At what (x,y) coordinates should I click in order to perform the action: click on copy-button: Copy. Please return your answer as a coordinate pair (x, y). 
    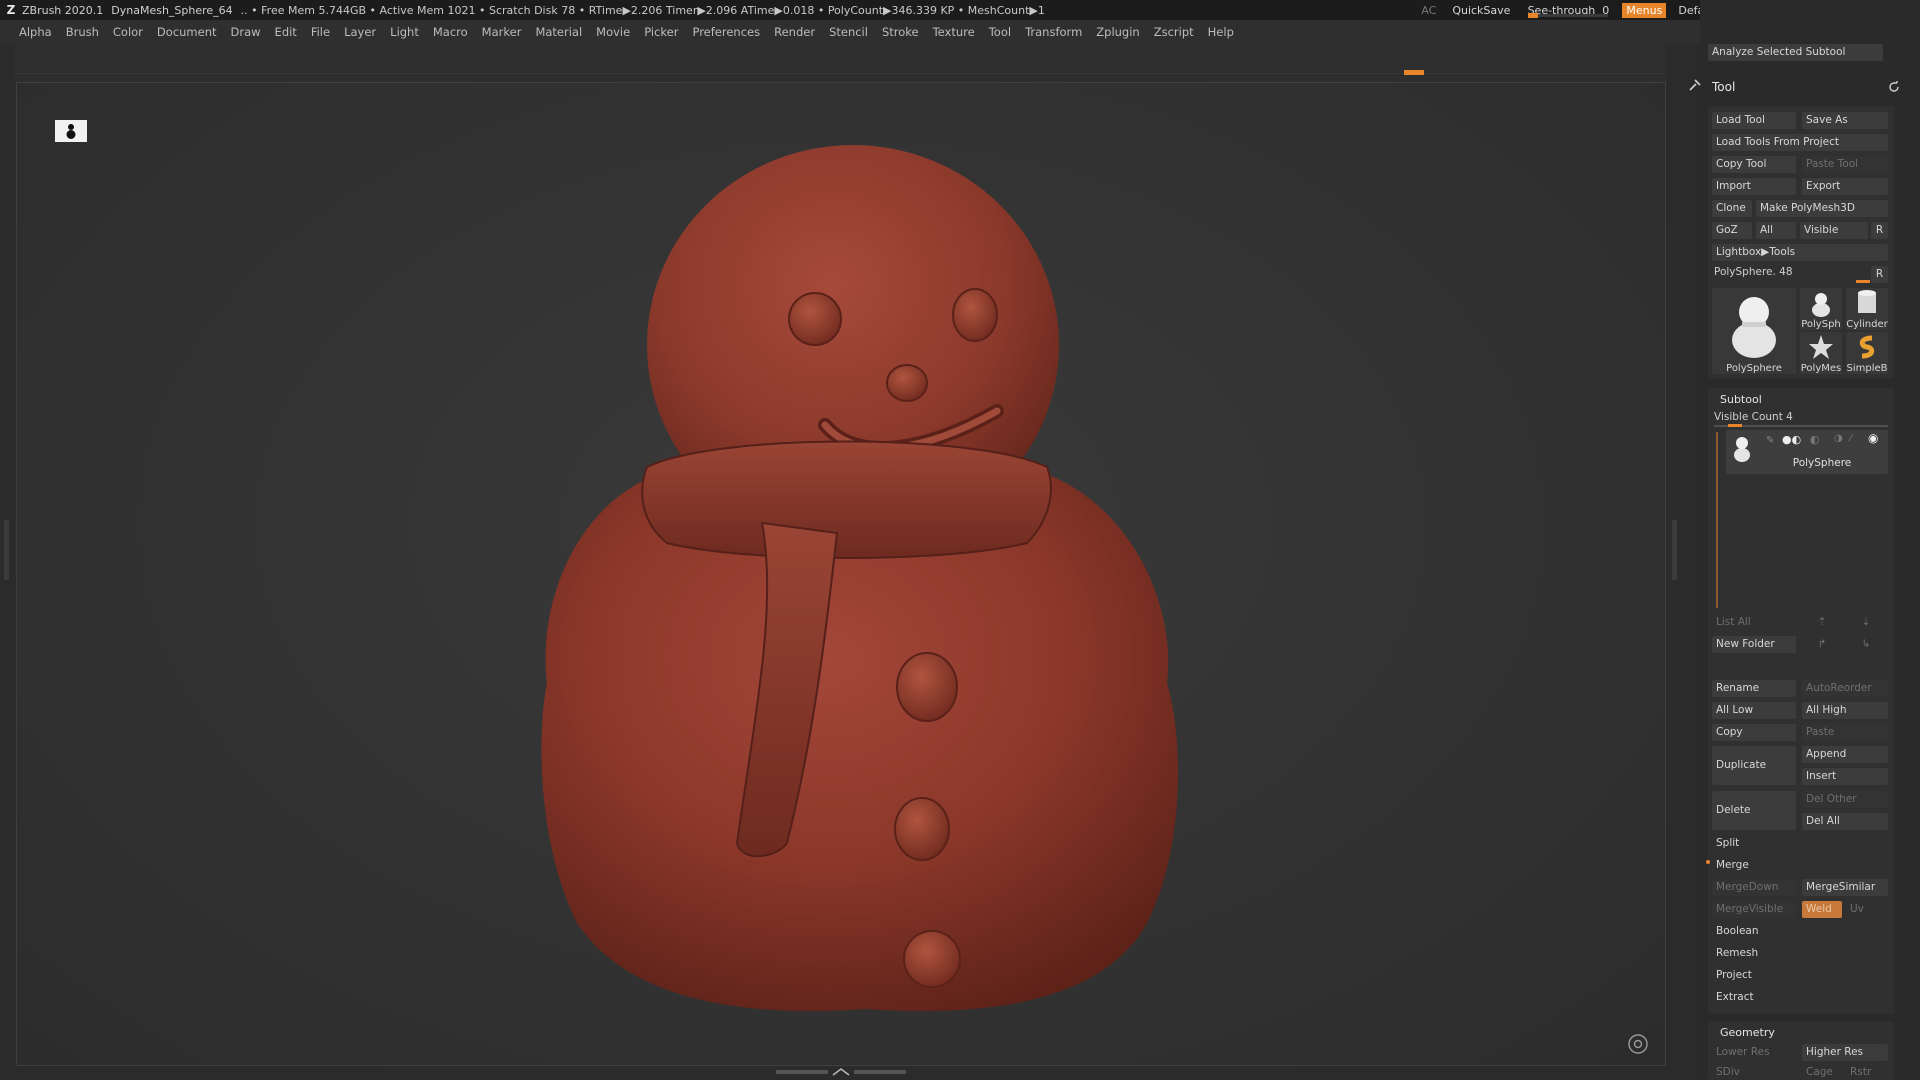
    Looking at the image, I should click on (1754, 732).